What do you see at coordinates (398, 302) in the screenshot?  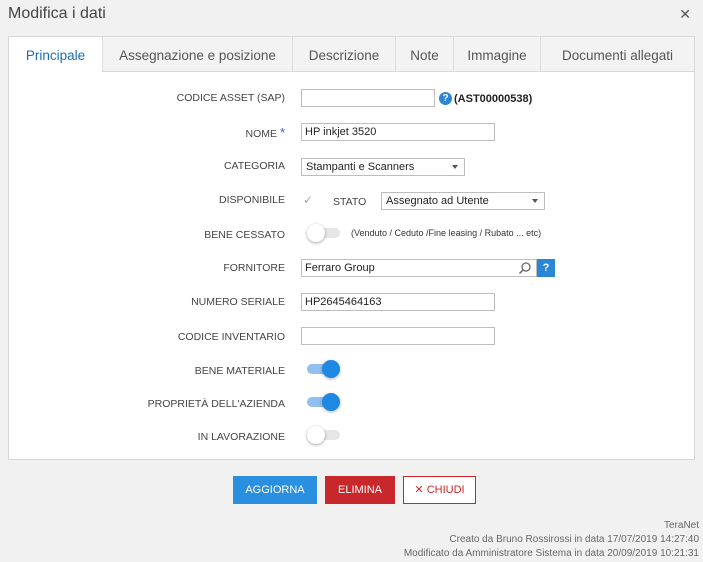 I see `numero-seriale-input` at bounding box center [398, 302].